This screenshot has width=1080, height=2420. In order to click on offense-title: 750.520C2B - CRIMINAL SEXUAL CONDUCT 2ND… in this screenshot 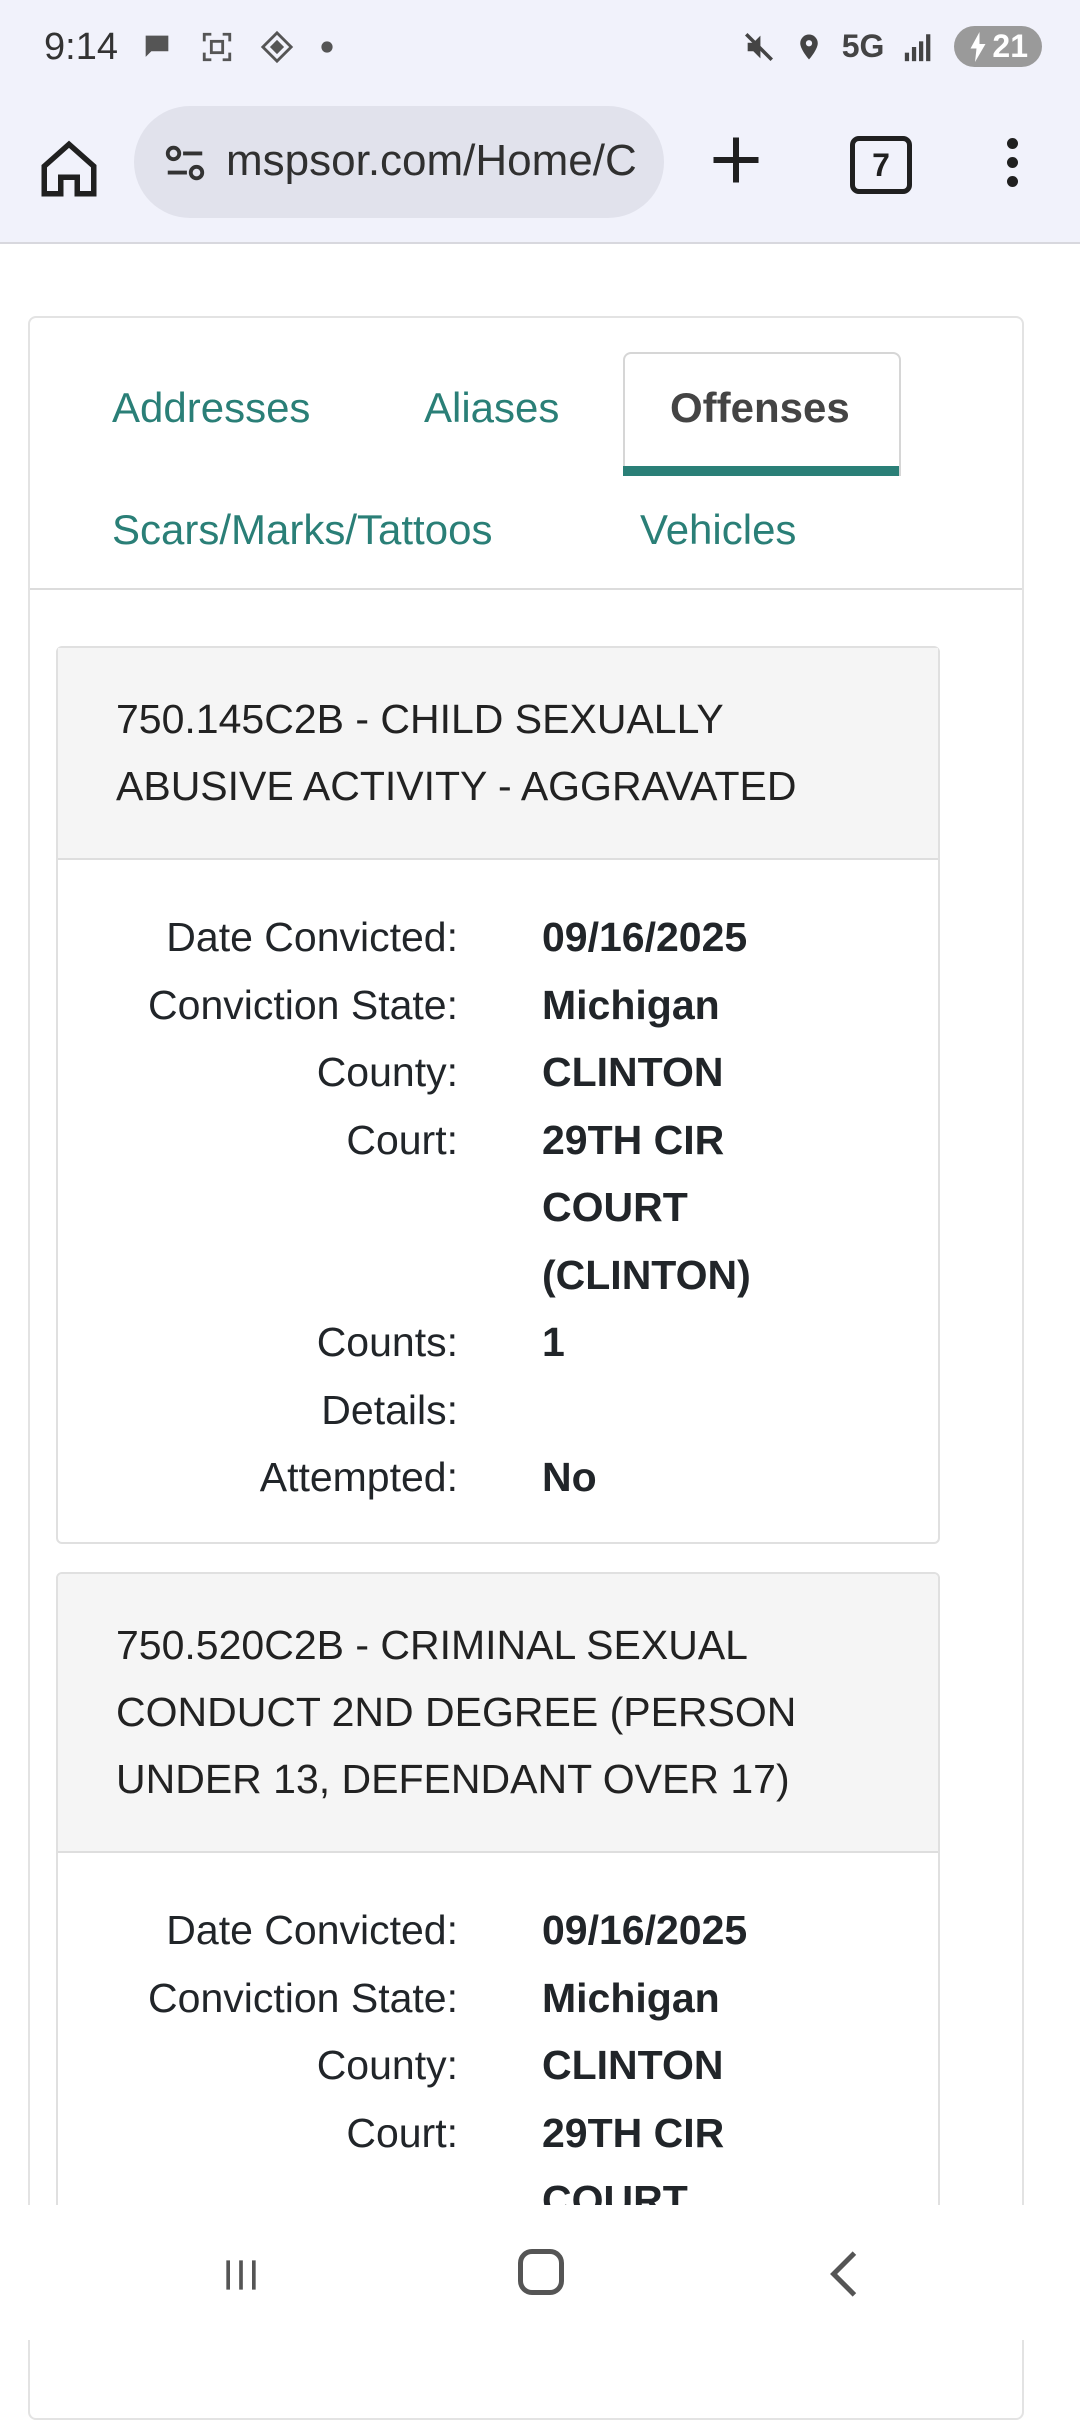, I will do `click(498, 1713)`.